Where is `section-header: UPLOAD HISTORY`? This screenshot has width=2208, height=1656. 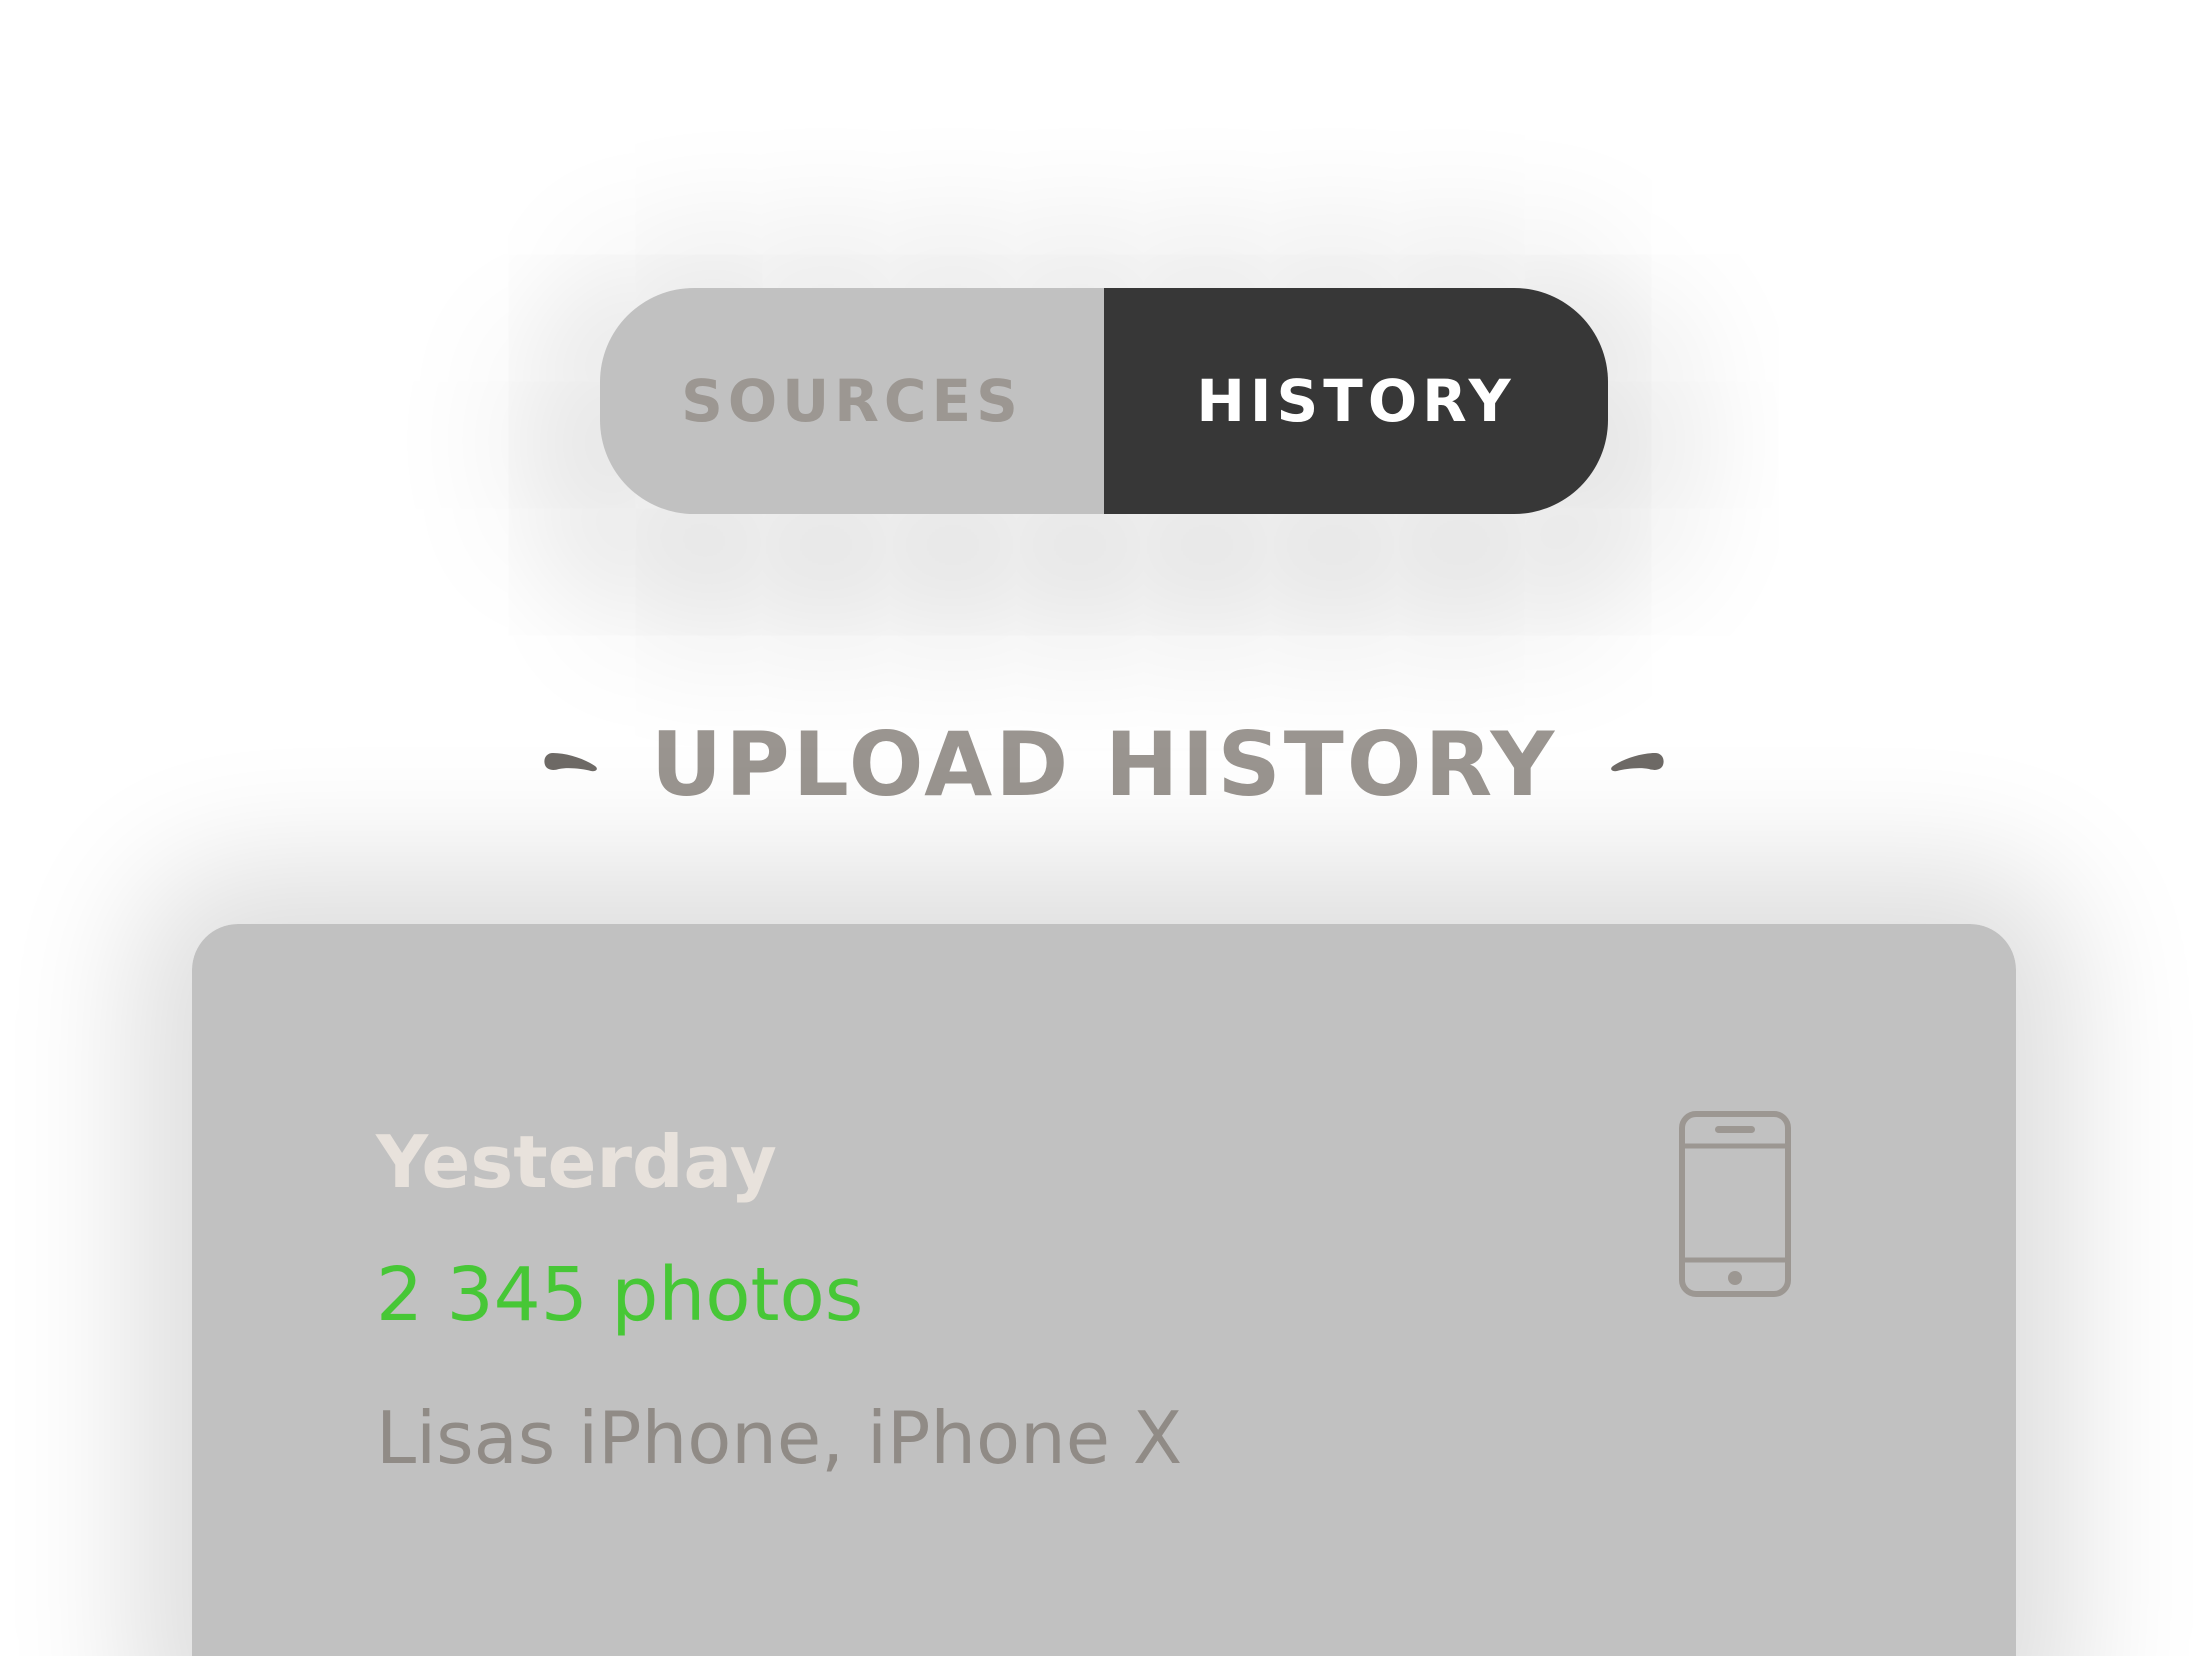
section-header: UPLOAD HISTORY is located at coordinates (1104, 764).